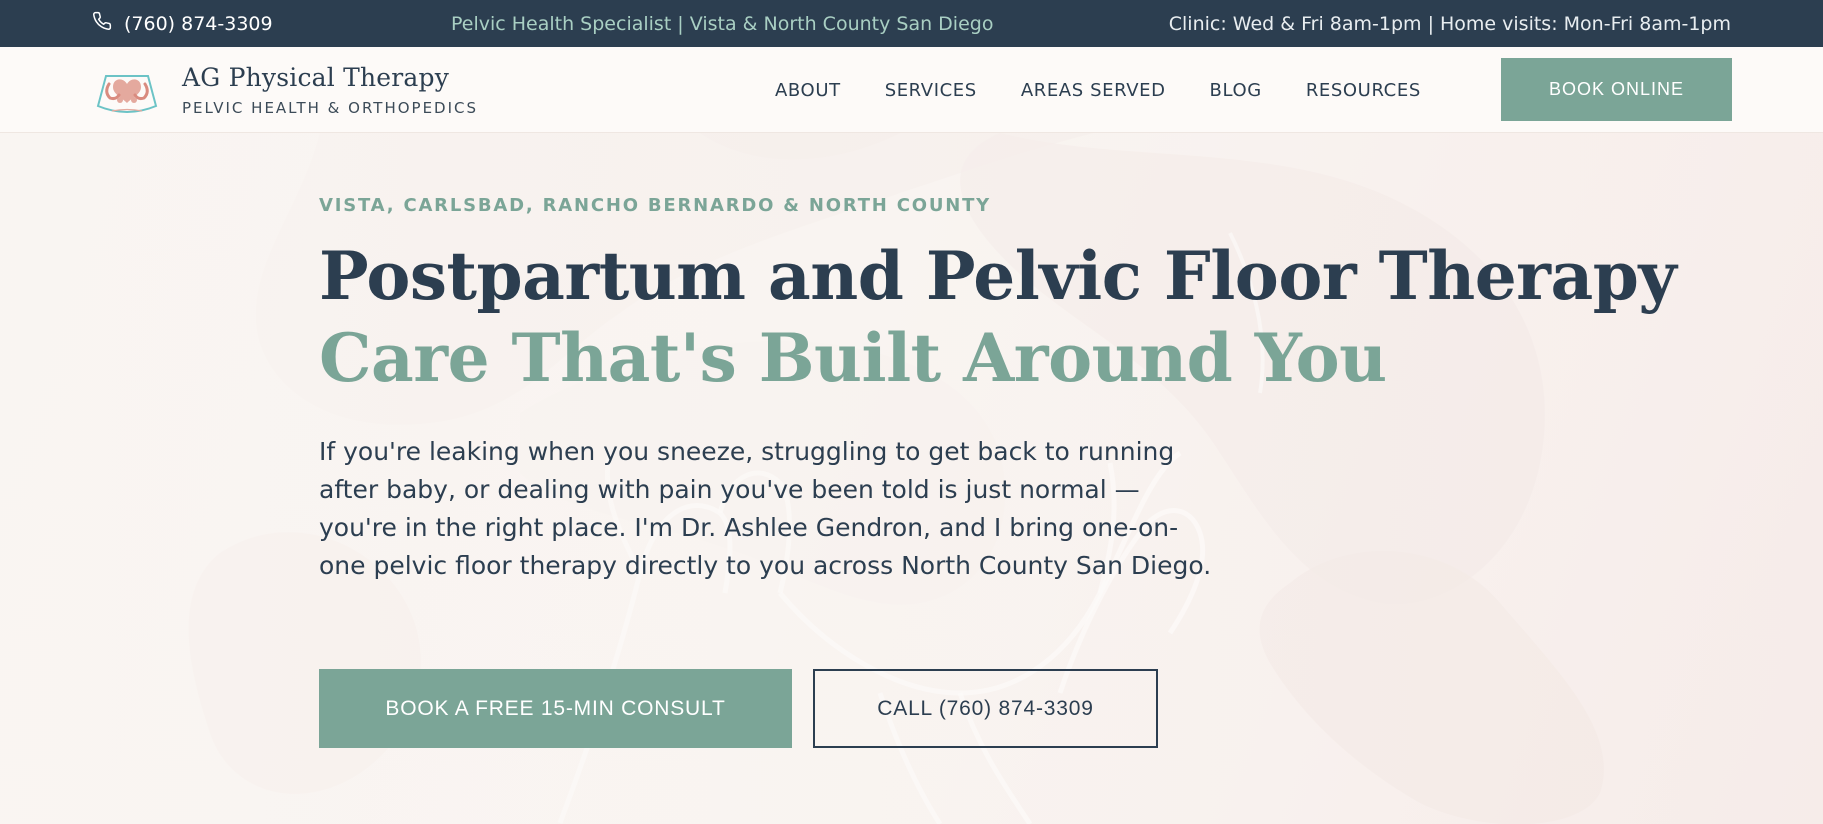 The width and height of the screenshot is (1823, 824). Describe the element at coordinates (102, 23) in the screenshot. I see `phone-icon` at that location.